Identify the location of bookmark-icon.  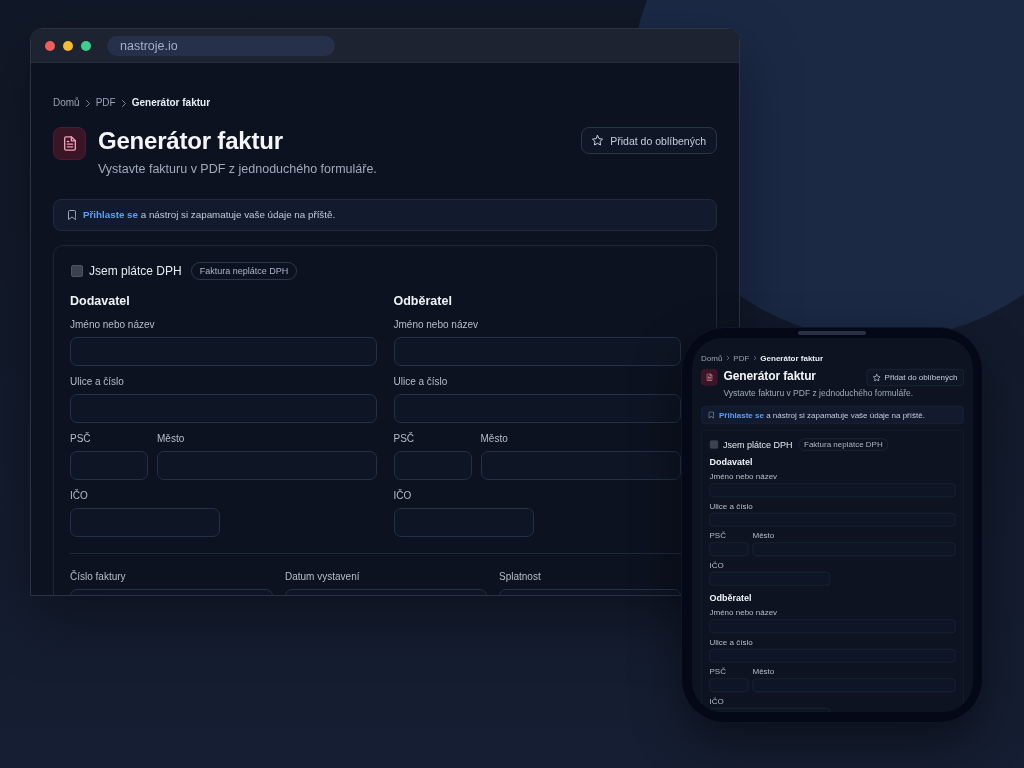
(72, 215).